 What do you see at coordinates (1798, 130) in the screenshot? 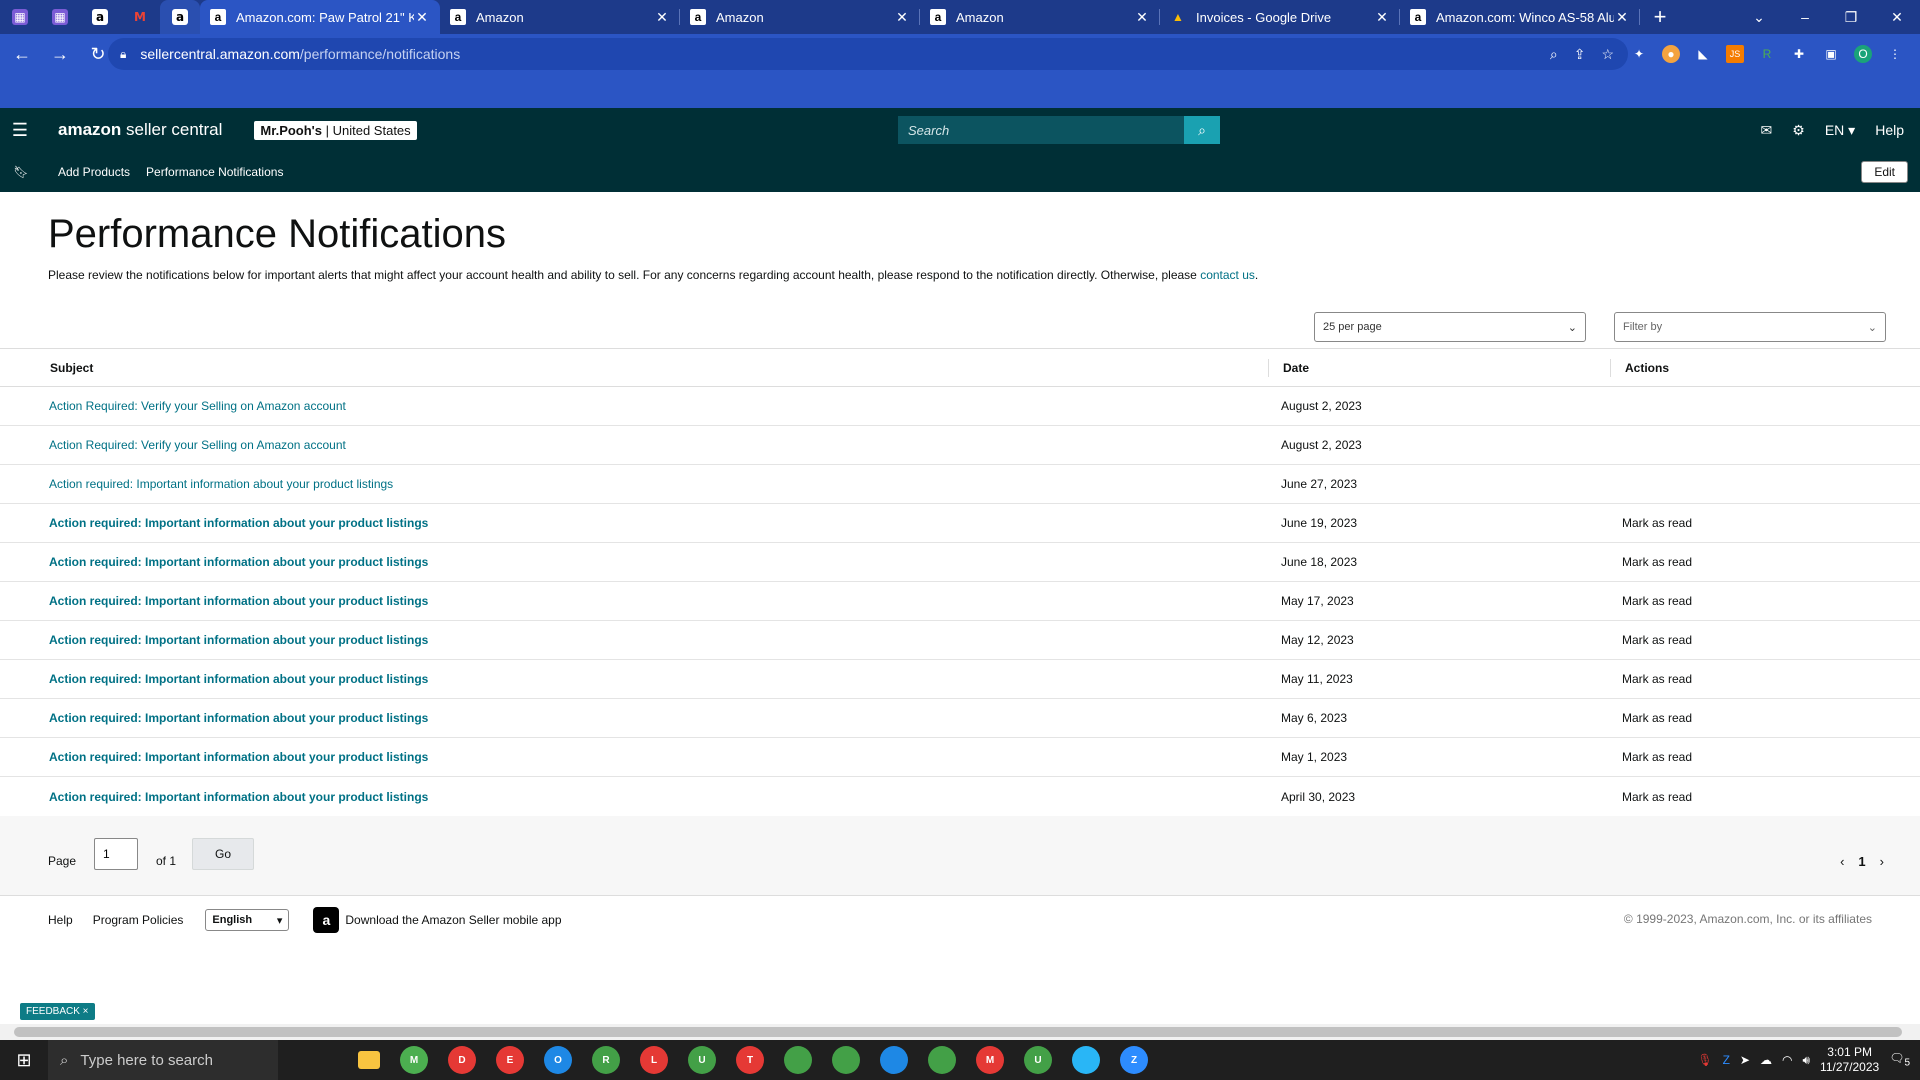
I see `gear-icon: ⚙` at bounding box center [1798, 130].